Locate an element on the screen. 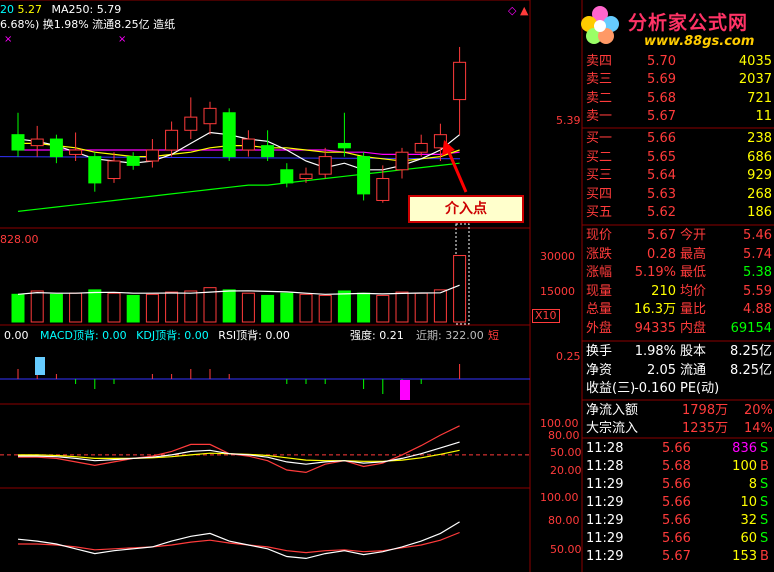 This screenshot has width=774, height=572. ask-volume: 4035 is located at coordinates (755, 61).